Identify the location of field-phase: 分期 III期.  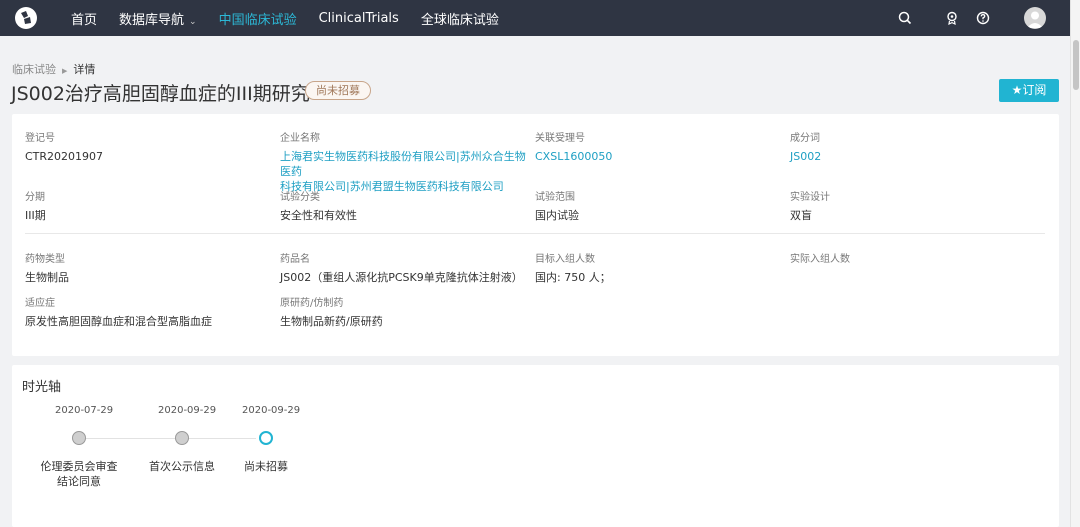
(35, 207).